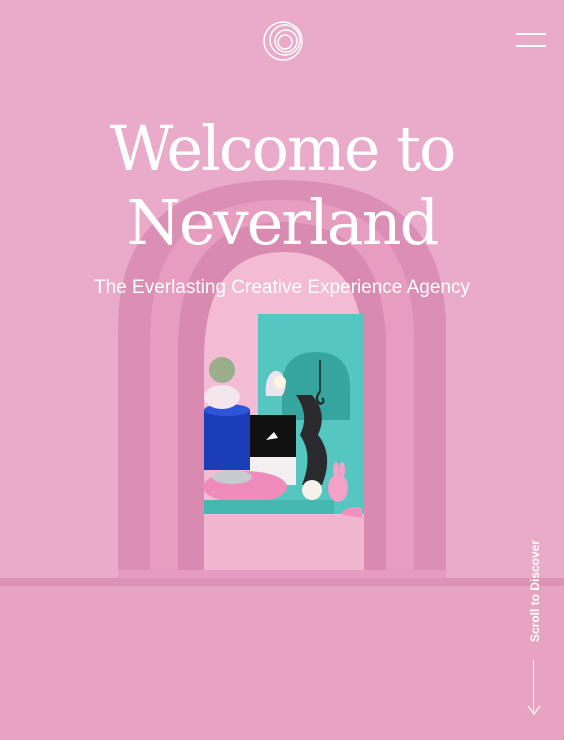 This screenshot has width=564, height=740. I want to click on spiral-logo-icon, so click(283, 41).